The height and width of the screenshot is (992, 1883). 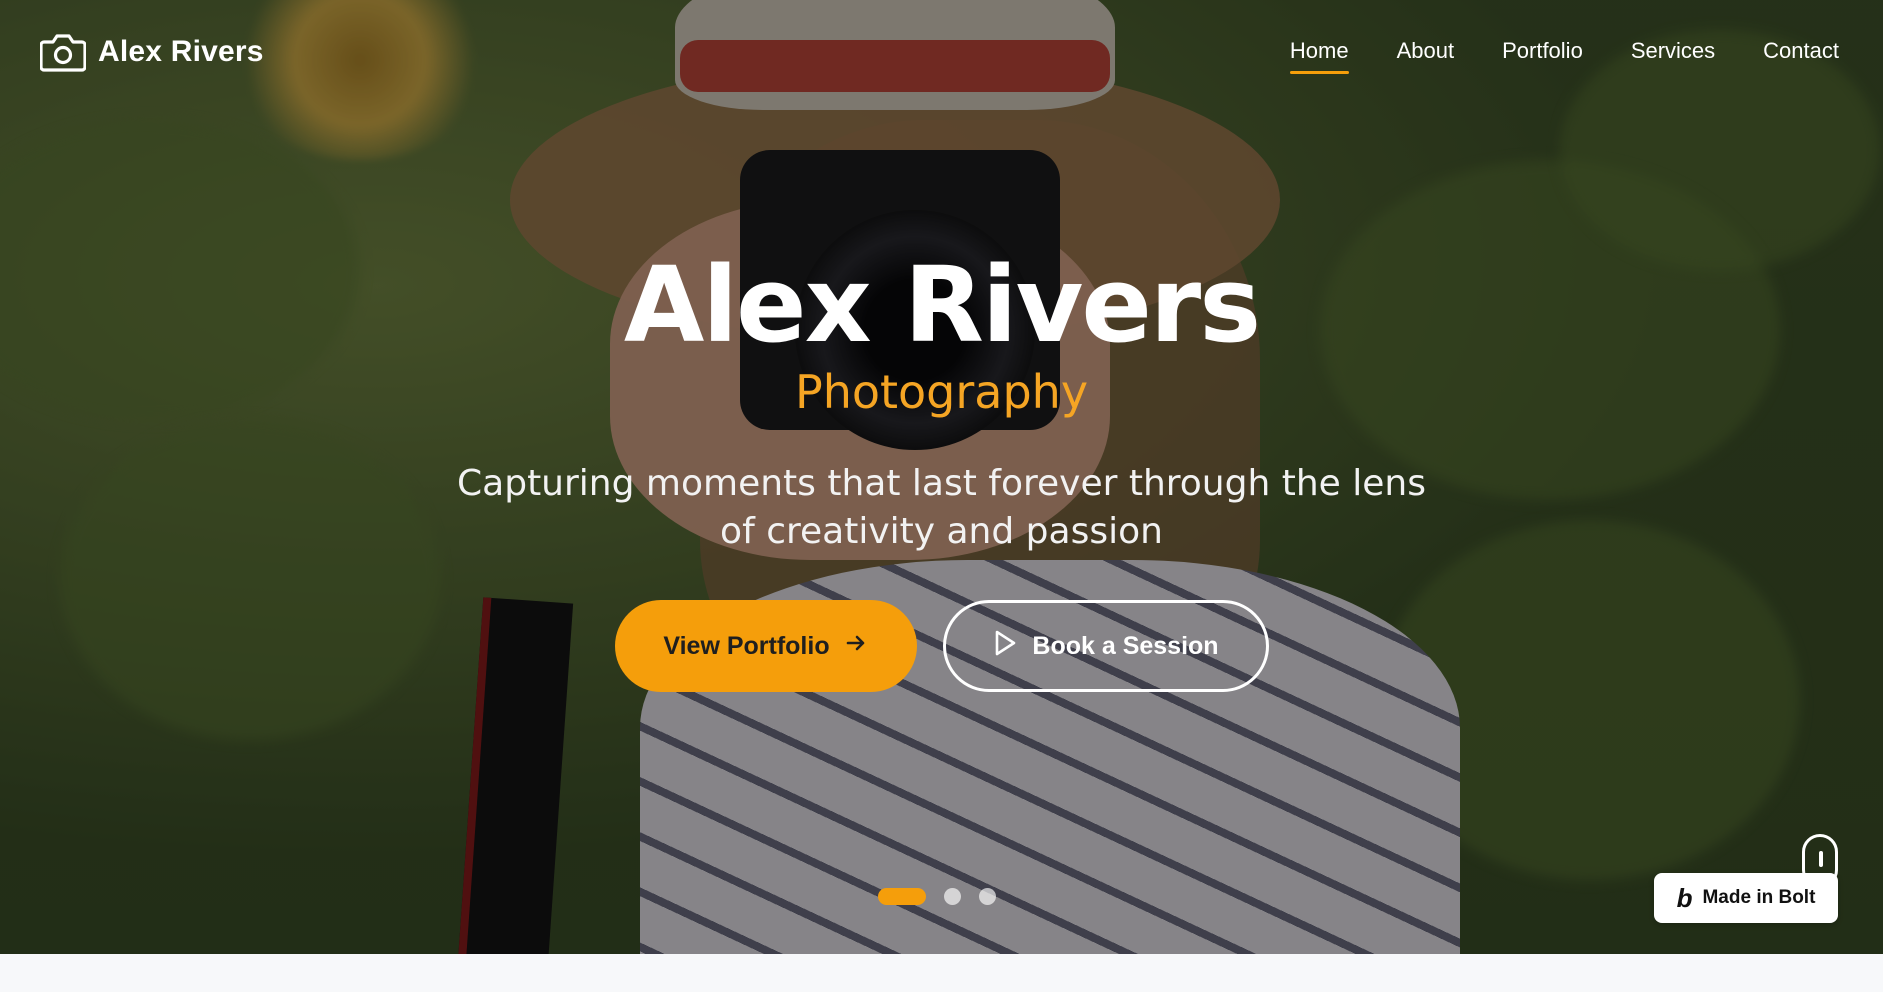 What do you see at coordinates (942, 305) in the screenshot?
I see `hero-title: Alex Rivers` at bounding box center [942, 305].